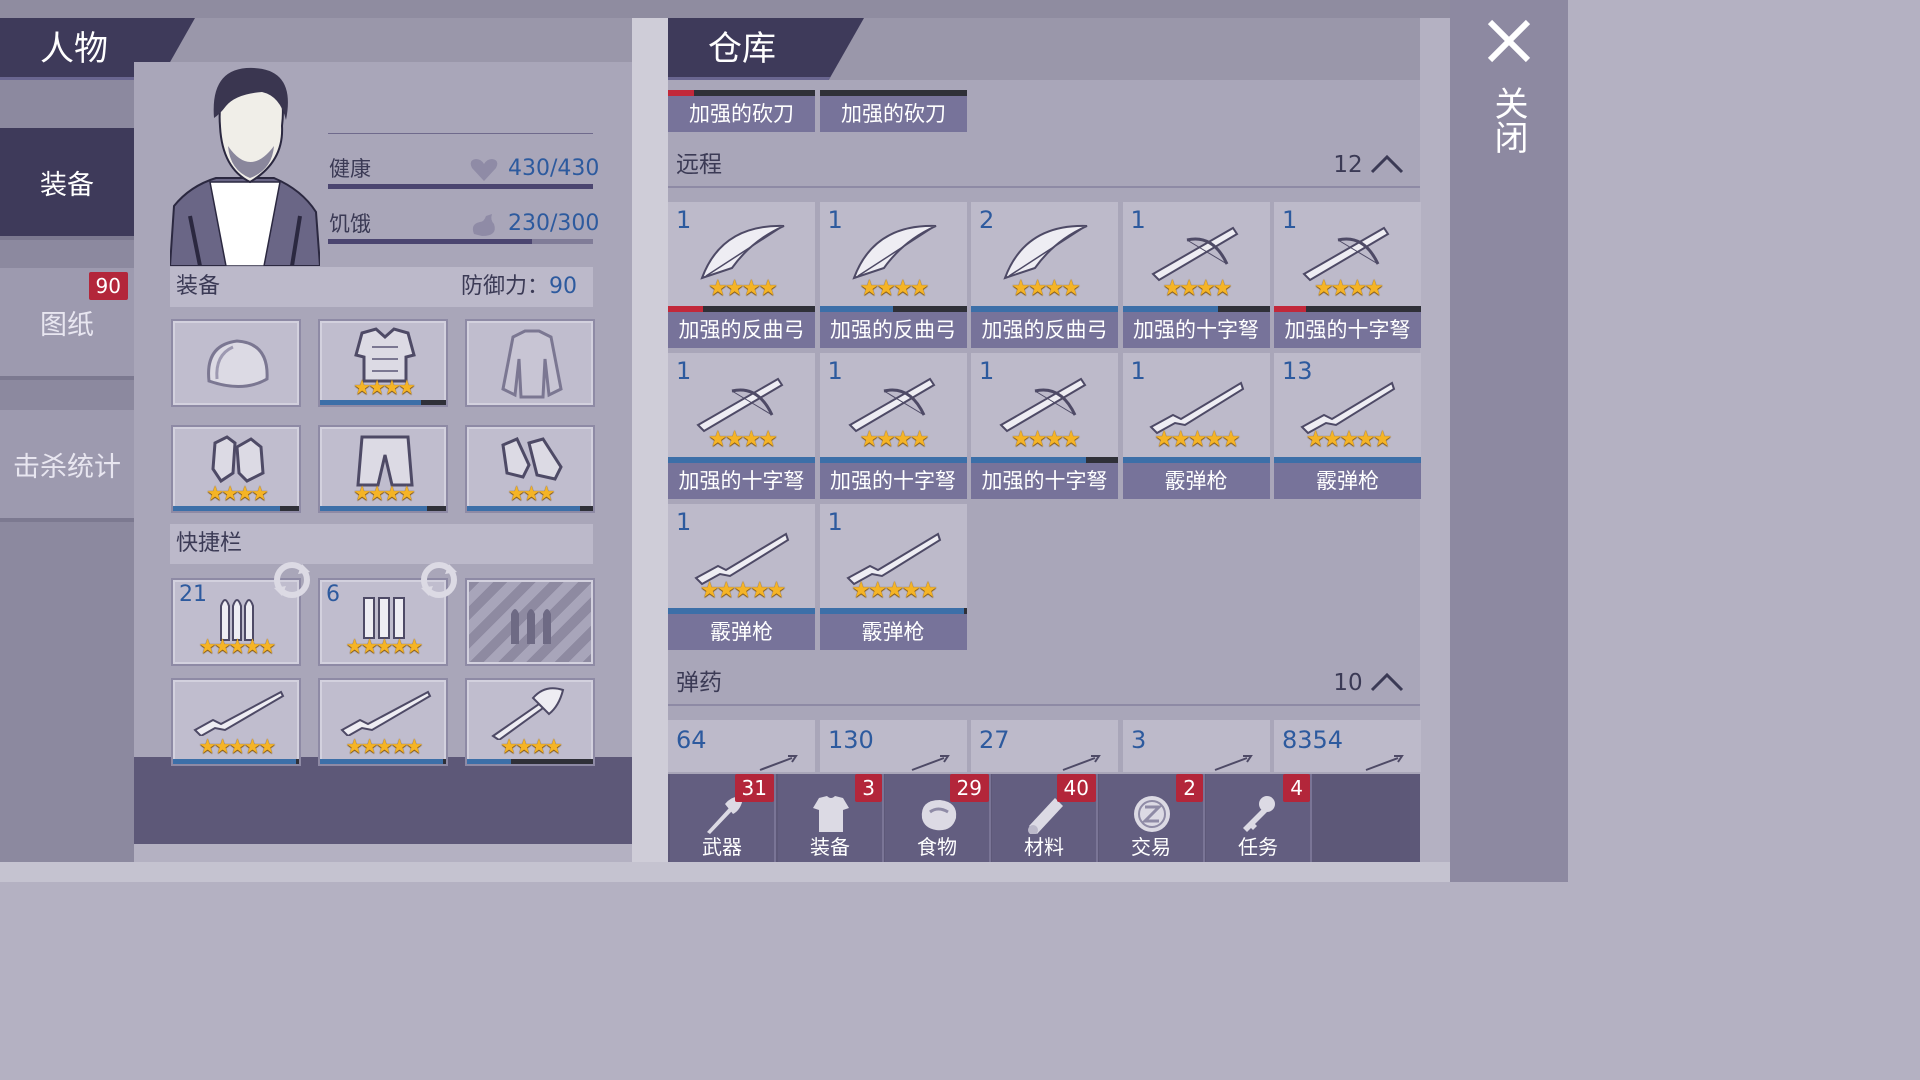 The width and height of the screenshot is (1920, 1080). I want to click on equip-legs-stars: ★★★★, so click(384, 493).